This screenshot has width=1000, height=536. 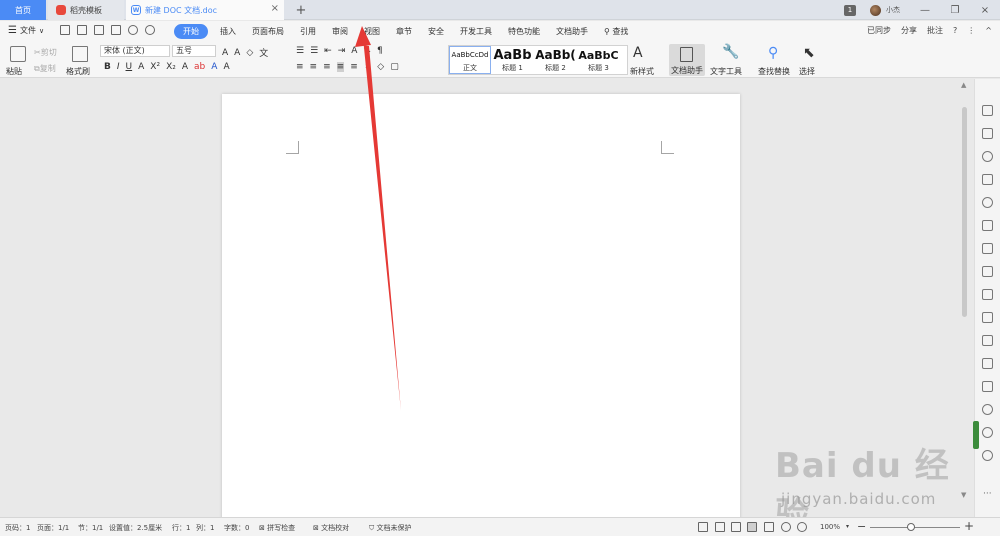 What do you see at coordinates (969, 526) in the screenshot?
I see `zoom-in-button: +` at bounding box center [969, 526].